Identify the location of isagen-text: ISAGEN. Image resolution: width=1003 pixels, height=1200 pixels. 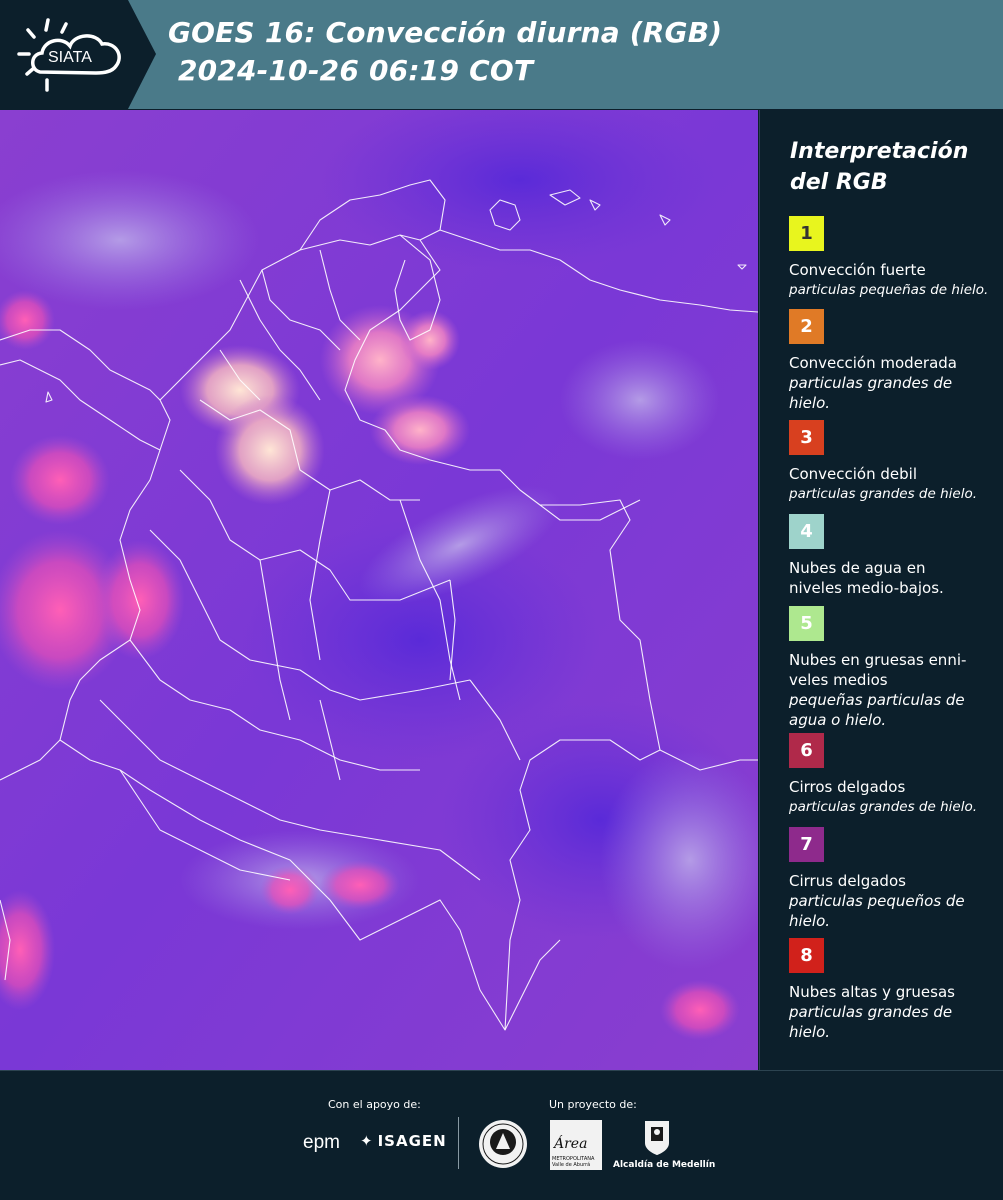
(412, 1141).